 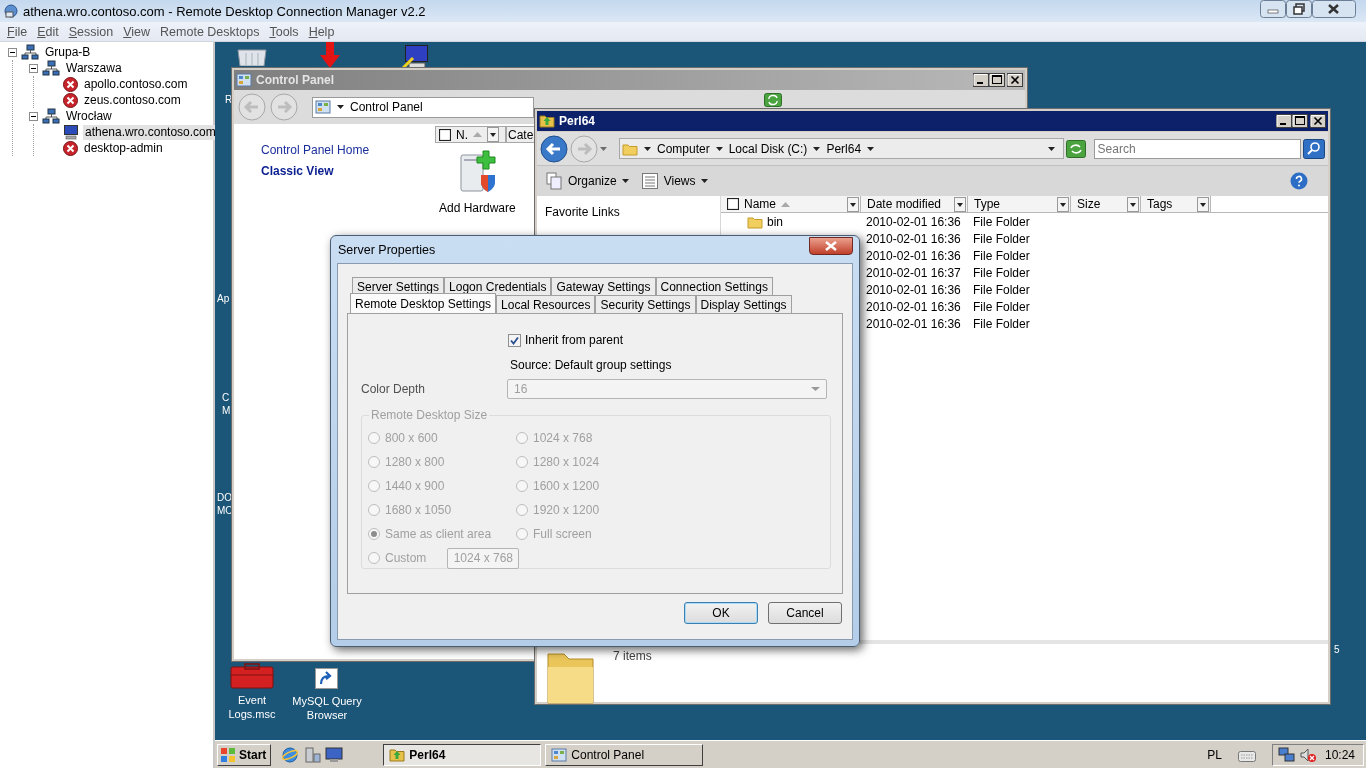 What do you see at coordinates (477, 208) in the screenshot?
I see `item-label: Add Hardware` at bounding box center [477, 208].